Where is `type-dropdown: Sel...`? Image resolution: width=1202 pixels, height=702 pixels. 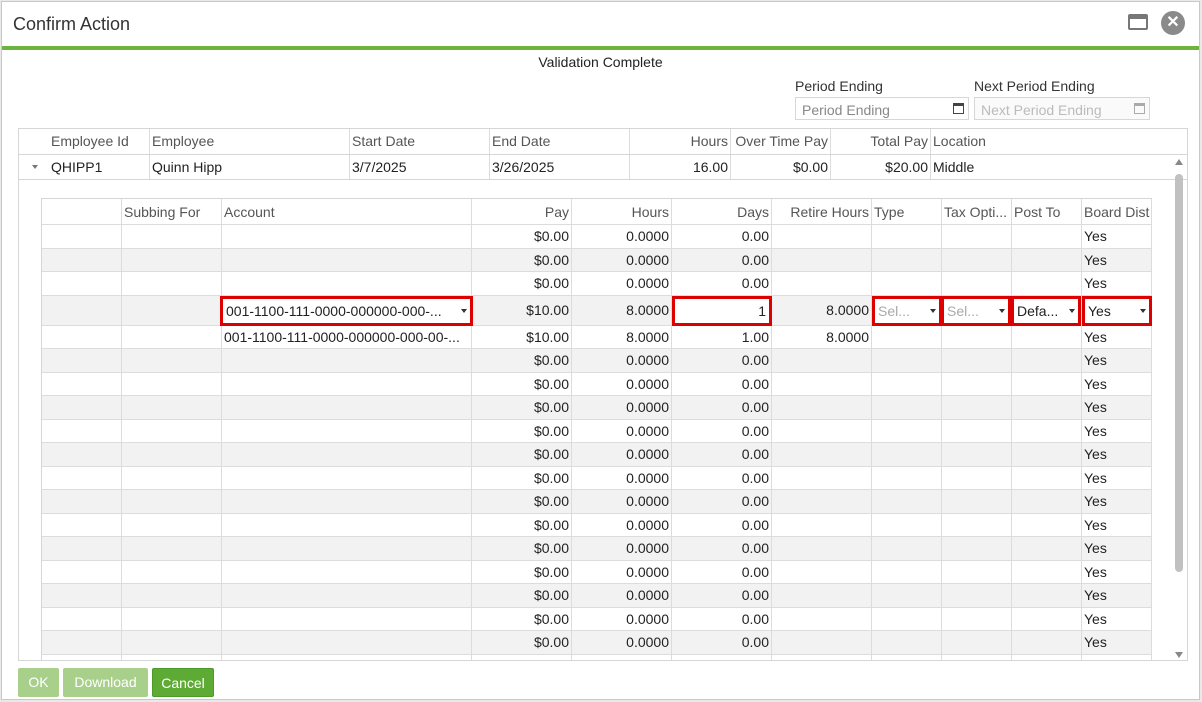
type-dropdown: Sel... is located at coordinates (907, 310).